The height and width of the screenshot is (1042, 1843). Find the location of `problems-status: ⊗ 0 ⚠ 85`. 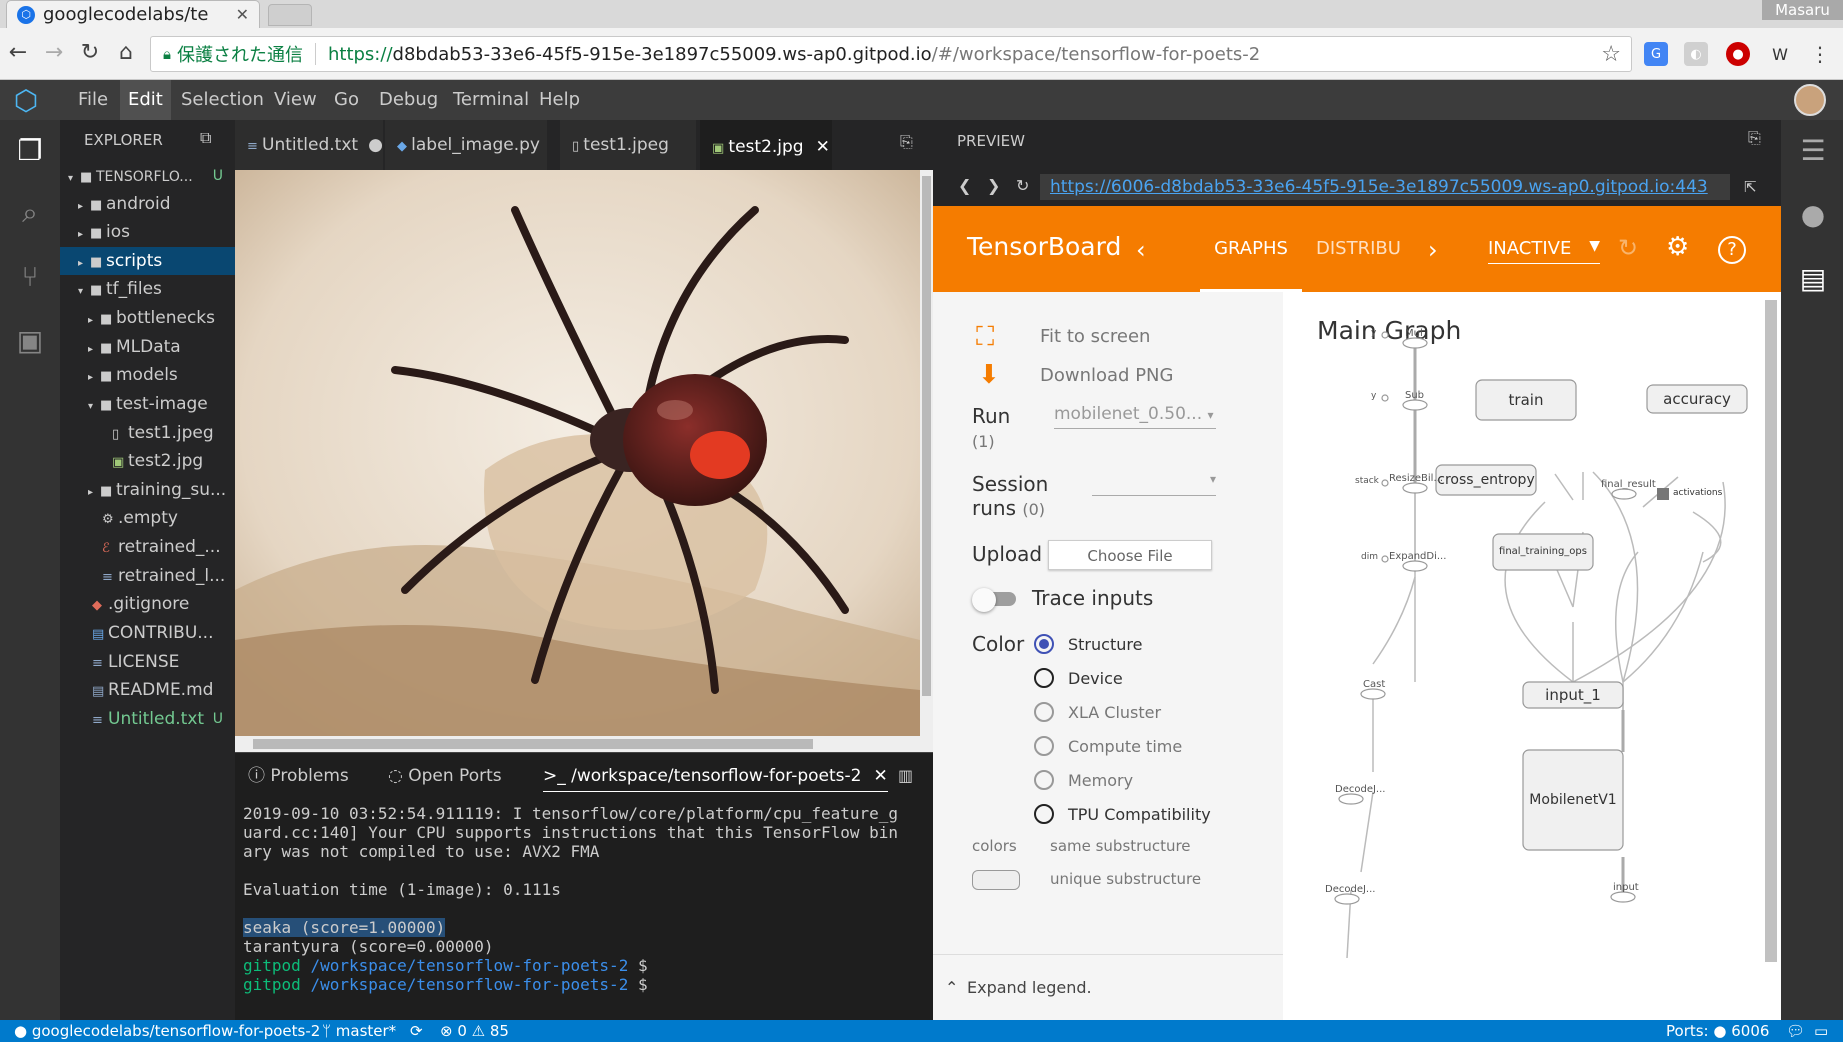

problems-status: ⊗ 0 ⚠ 85 is located at coordinates (474, 1031).